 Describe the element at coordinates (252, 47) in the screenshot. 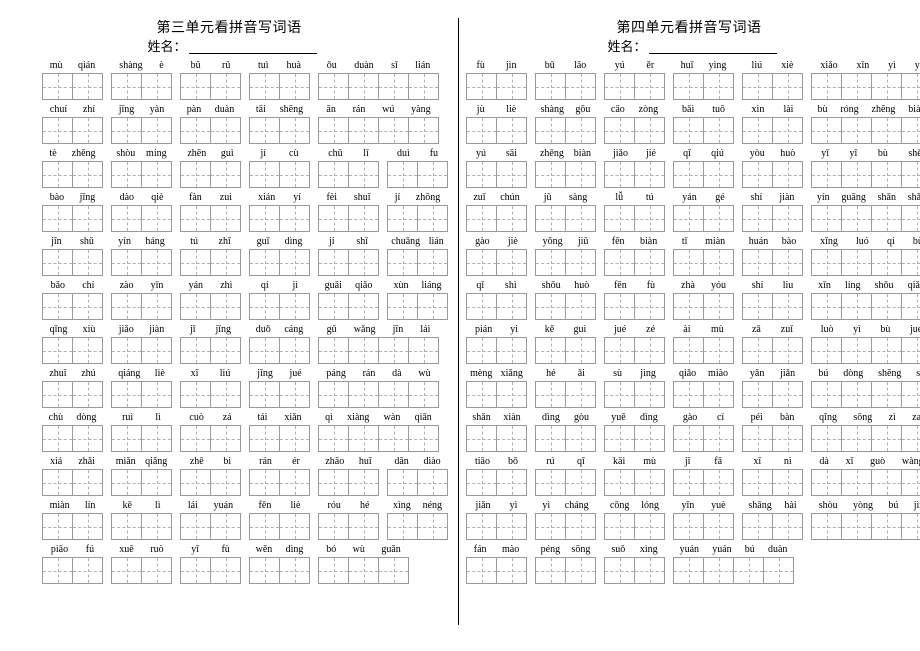

I see `name-input-blank-left` at that location.